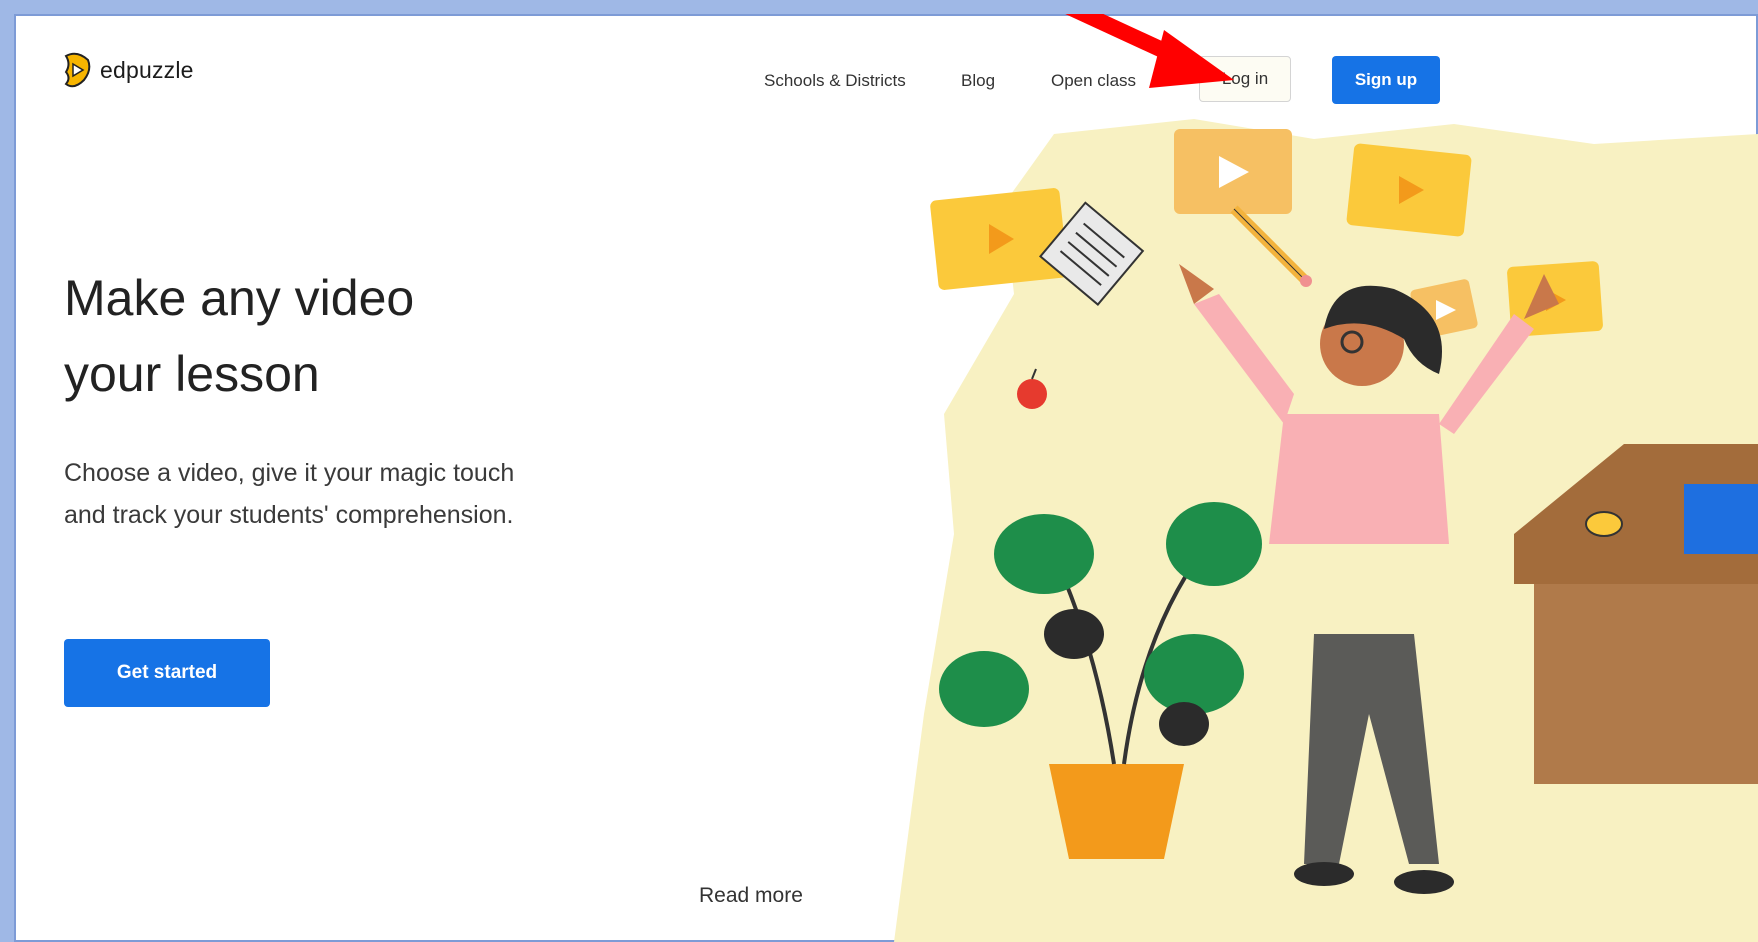  Describe the element at coordinates (1149, 51) in the screenshot. I see `red-arrow-icon` at that location.